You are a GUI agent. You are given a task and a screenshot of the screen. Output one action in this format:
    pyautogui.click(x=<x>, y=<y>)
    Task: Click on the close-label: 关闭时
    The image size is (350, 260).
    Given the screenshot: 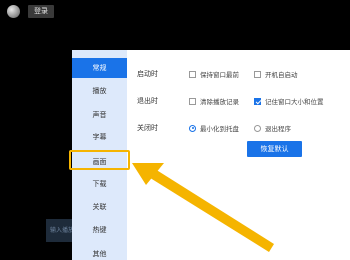 What is the action you would take?
    pyautogui.click(x=147, y=128)
    